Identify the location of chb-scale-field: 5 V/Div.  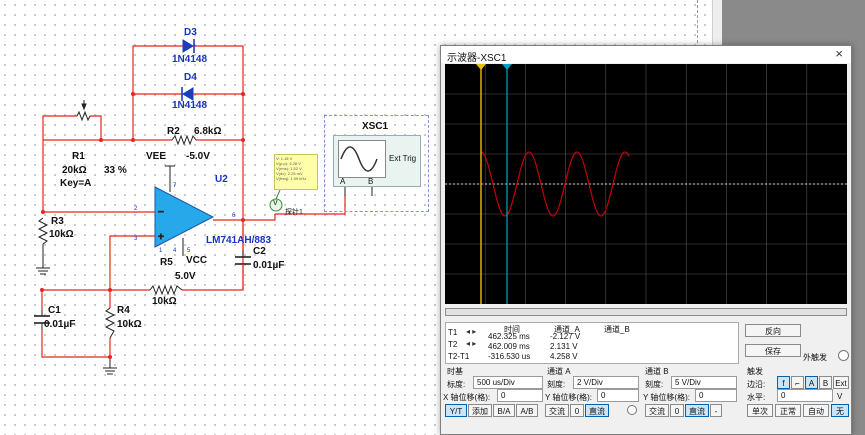
(704, 382).